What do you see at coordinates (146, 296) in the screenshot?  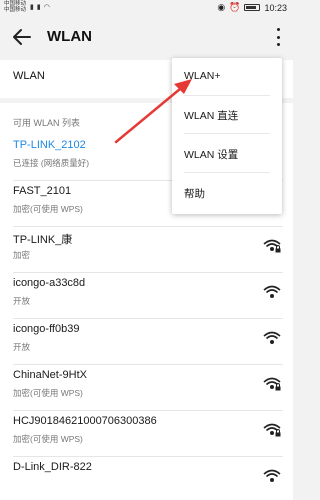 I see `network-item: icongo-a33c8d 开放` at bounding box center [146, 296].